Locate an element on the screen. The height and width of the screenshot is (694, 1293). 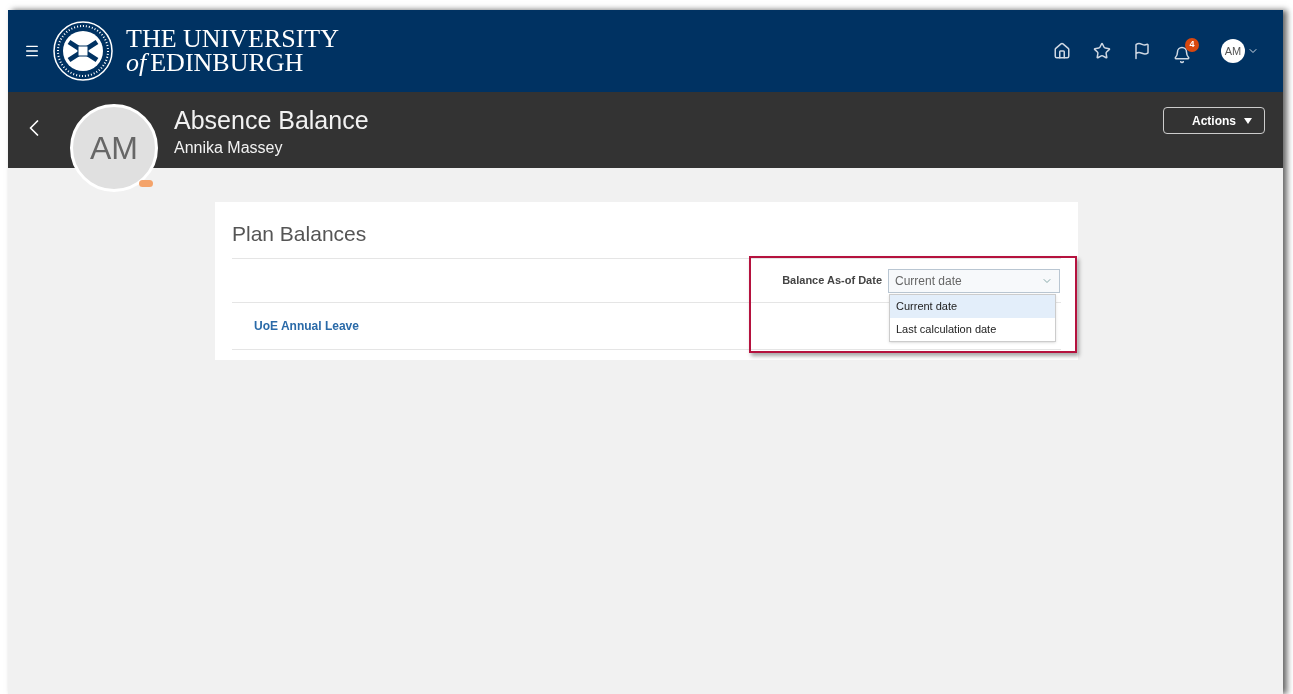
logo-text: THE UNIVERSITY is located at coordinates (233, 39).